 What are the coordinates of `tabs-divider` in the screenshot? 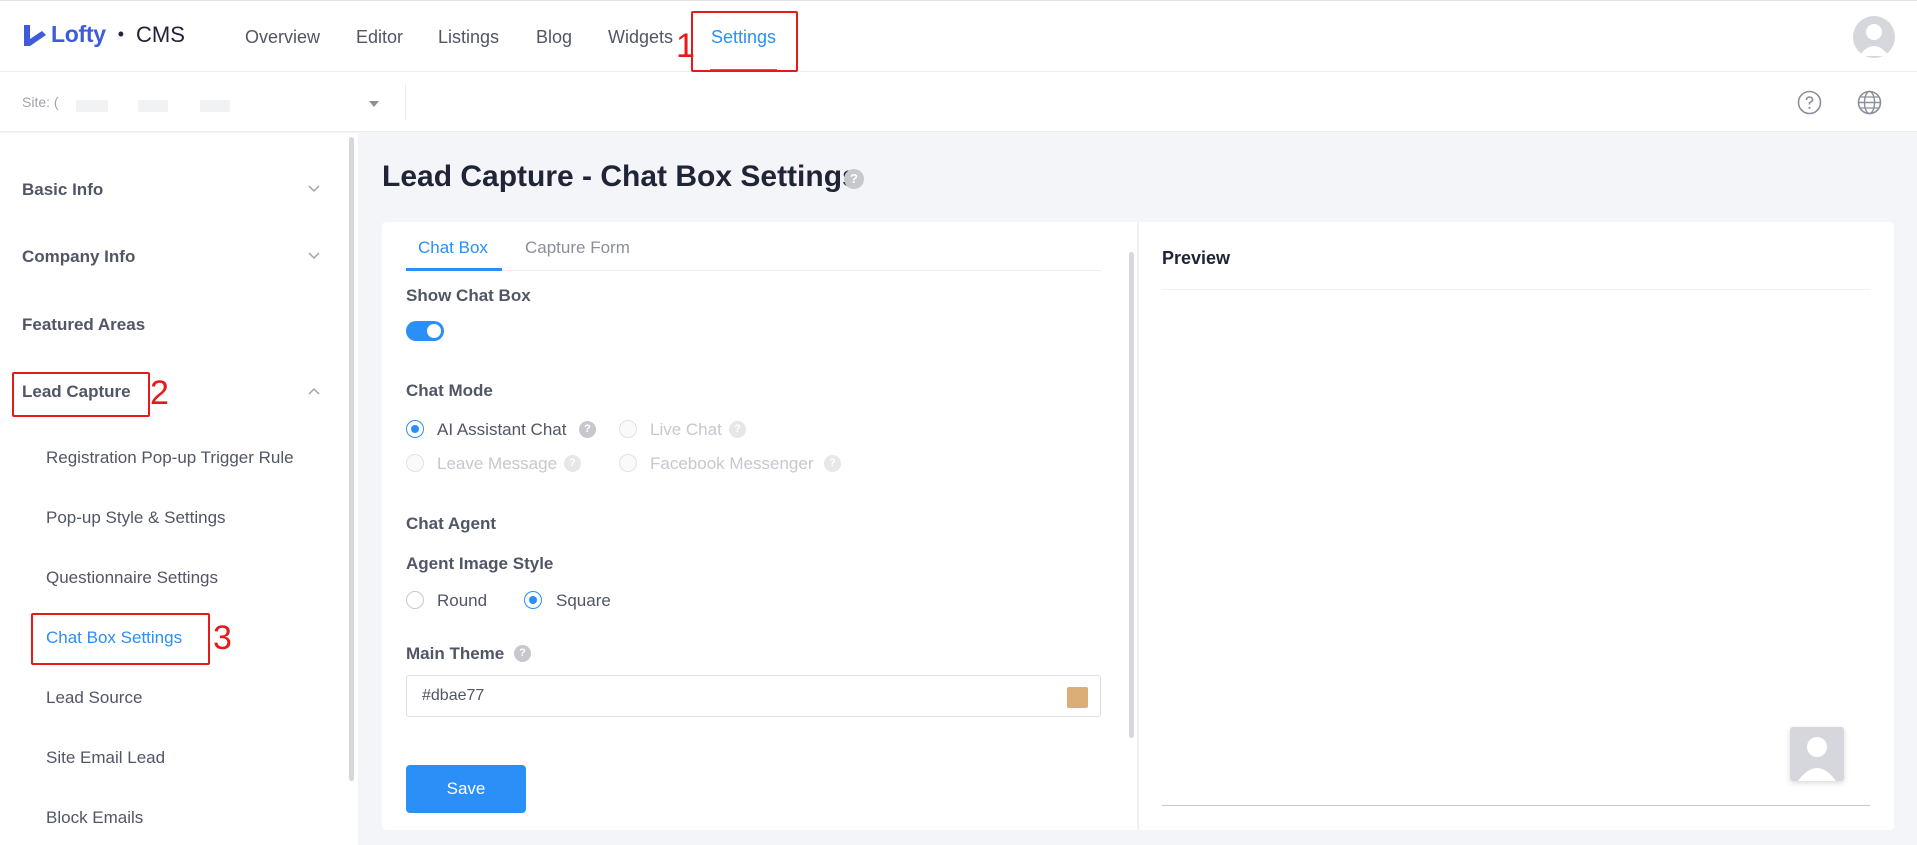 It's located at (753, 270).